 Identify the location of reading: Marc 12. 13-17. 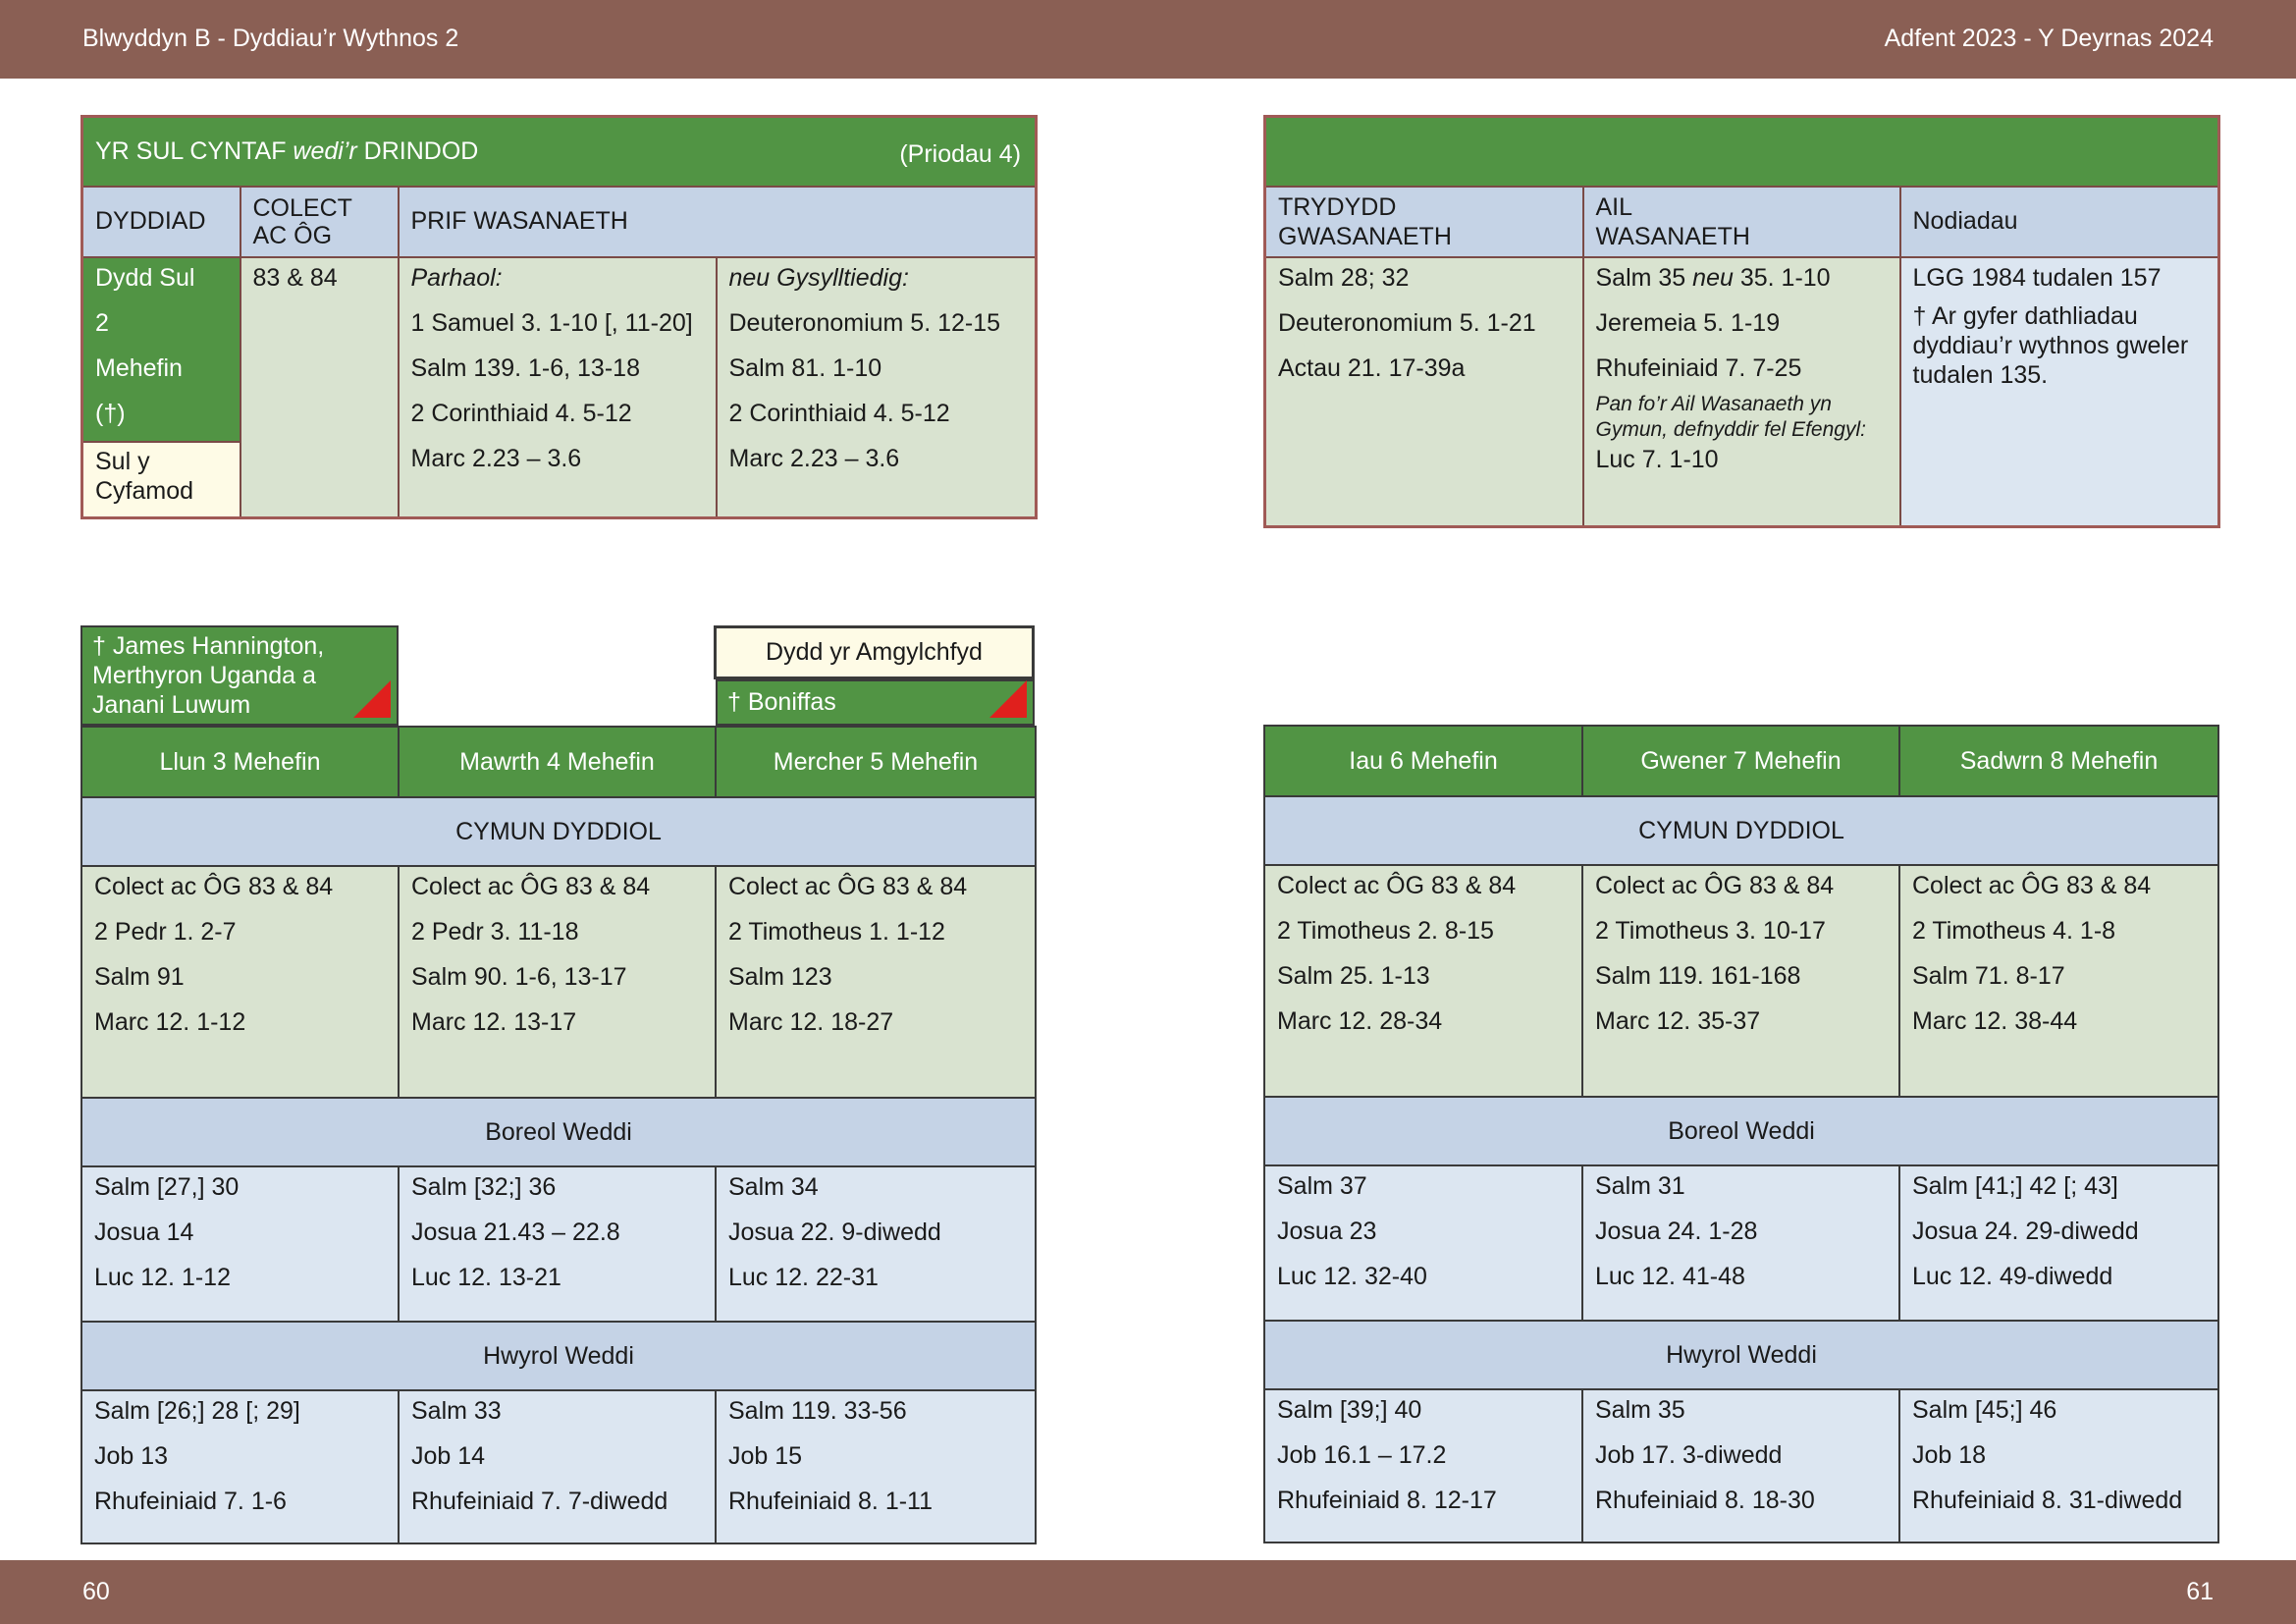
(494, 1022).